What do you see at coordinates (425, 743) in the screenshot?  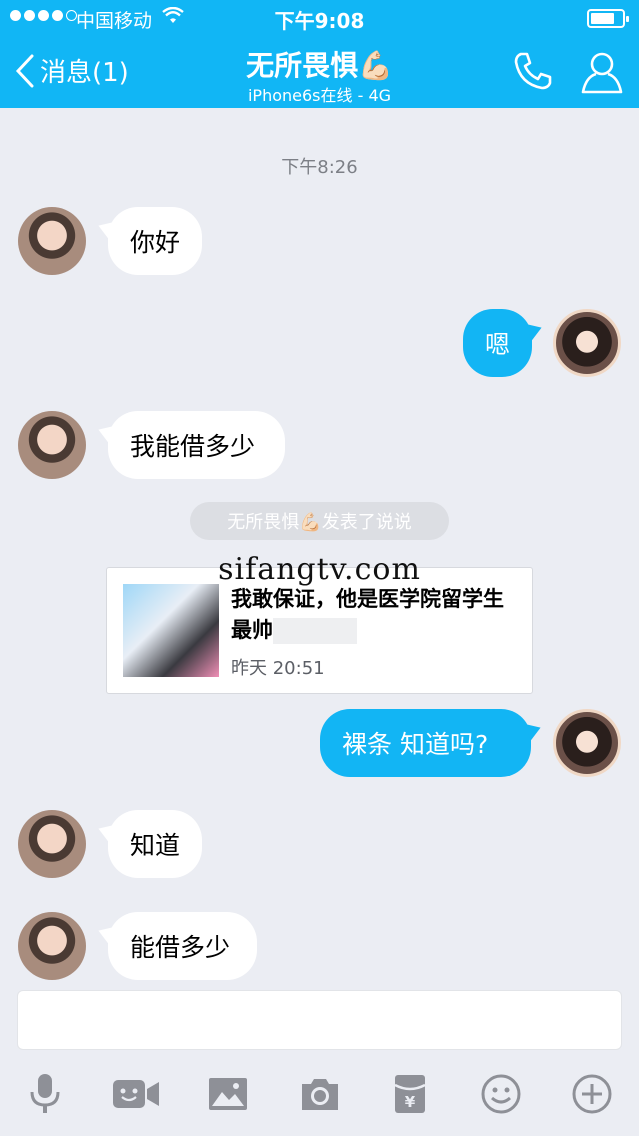 I see `message-bubble-outgoing: 裸条 知道吗?` at bounding box center [425, 743].